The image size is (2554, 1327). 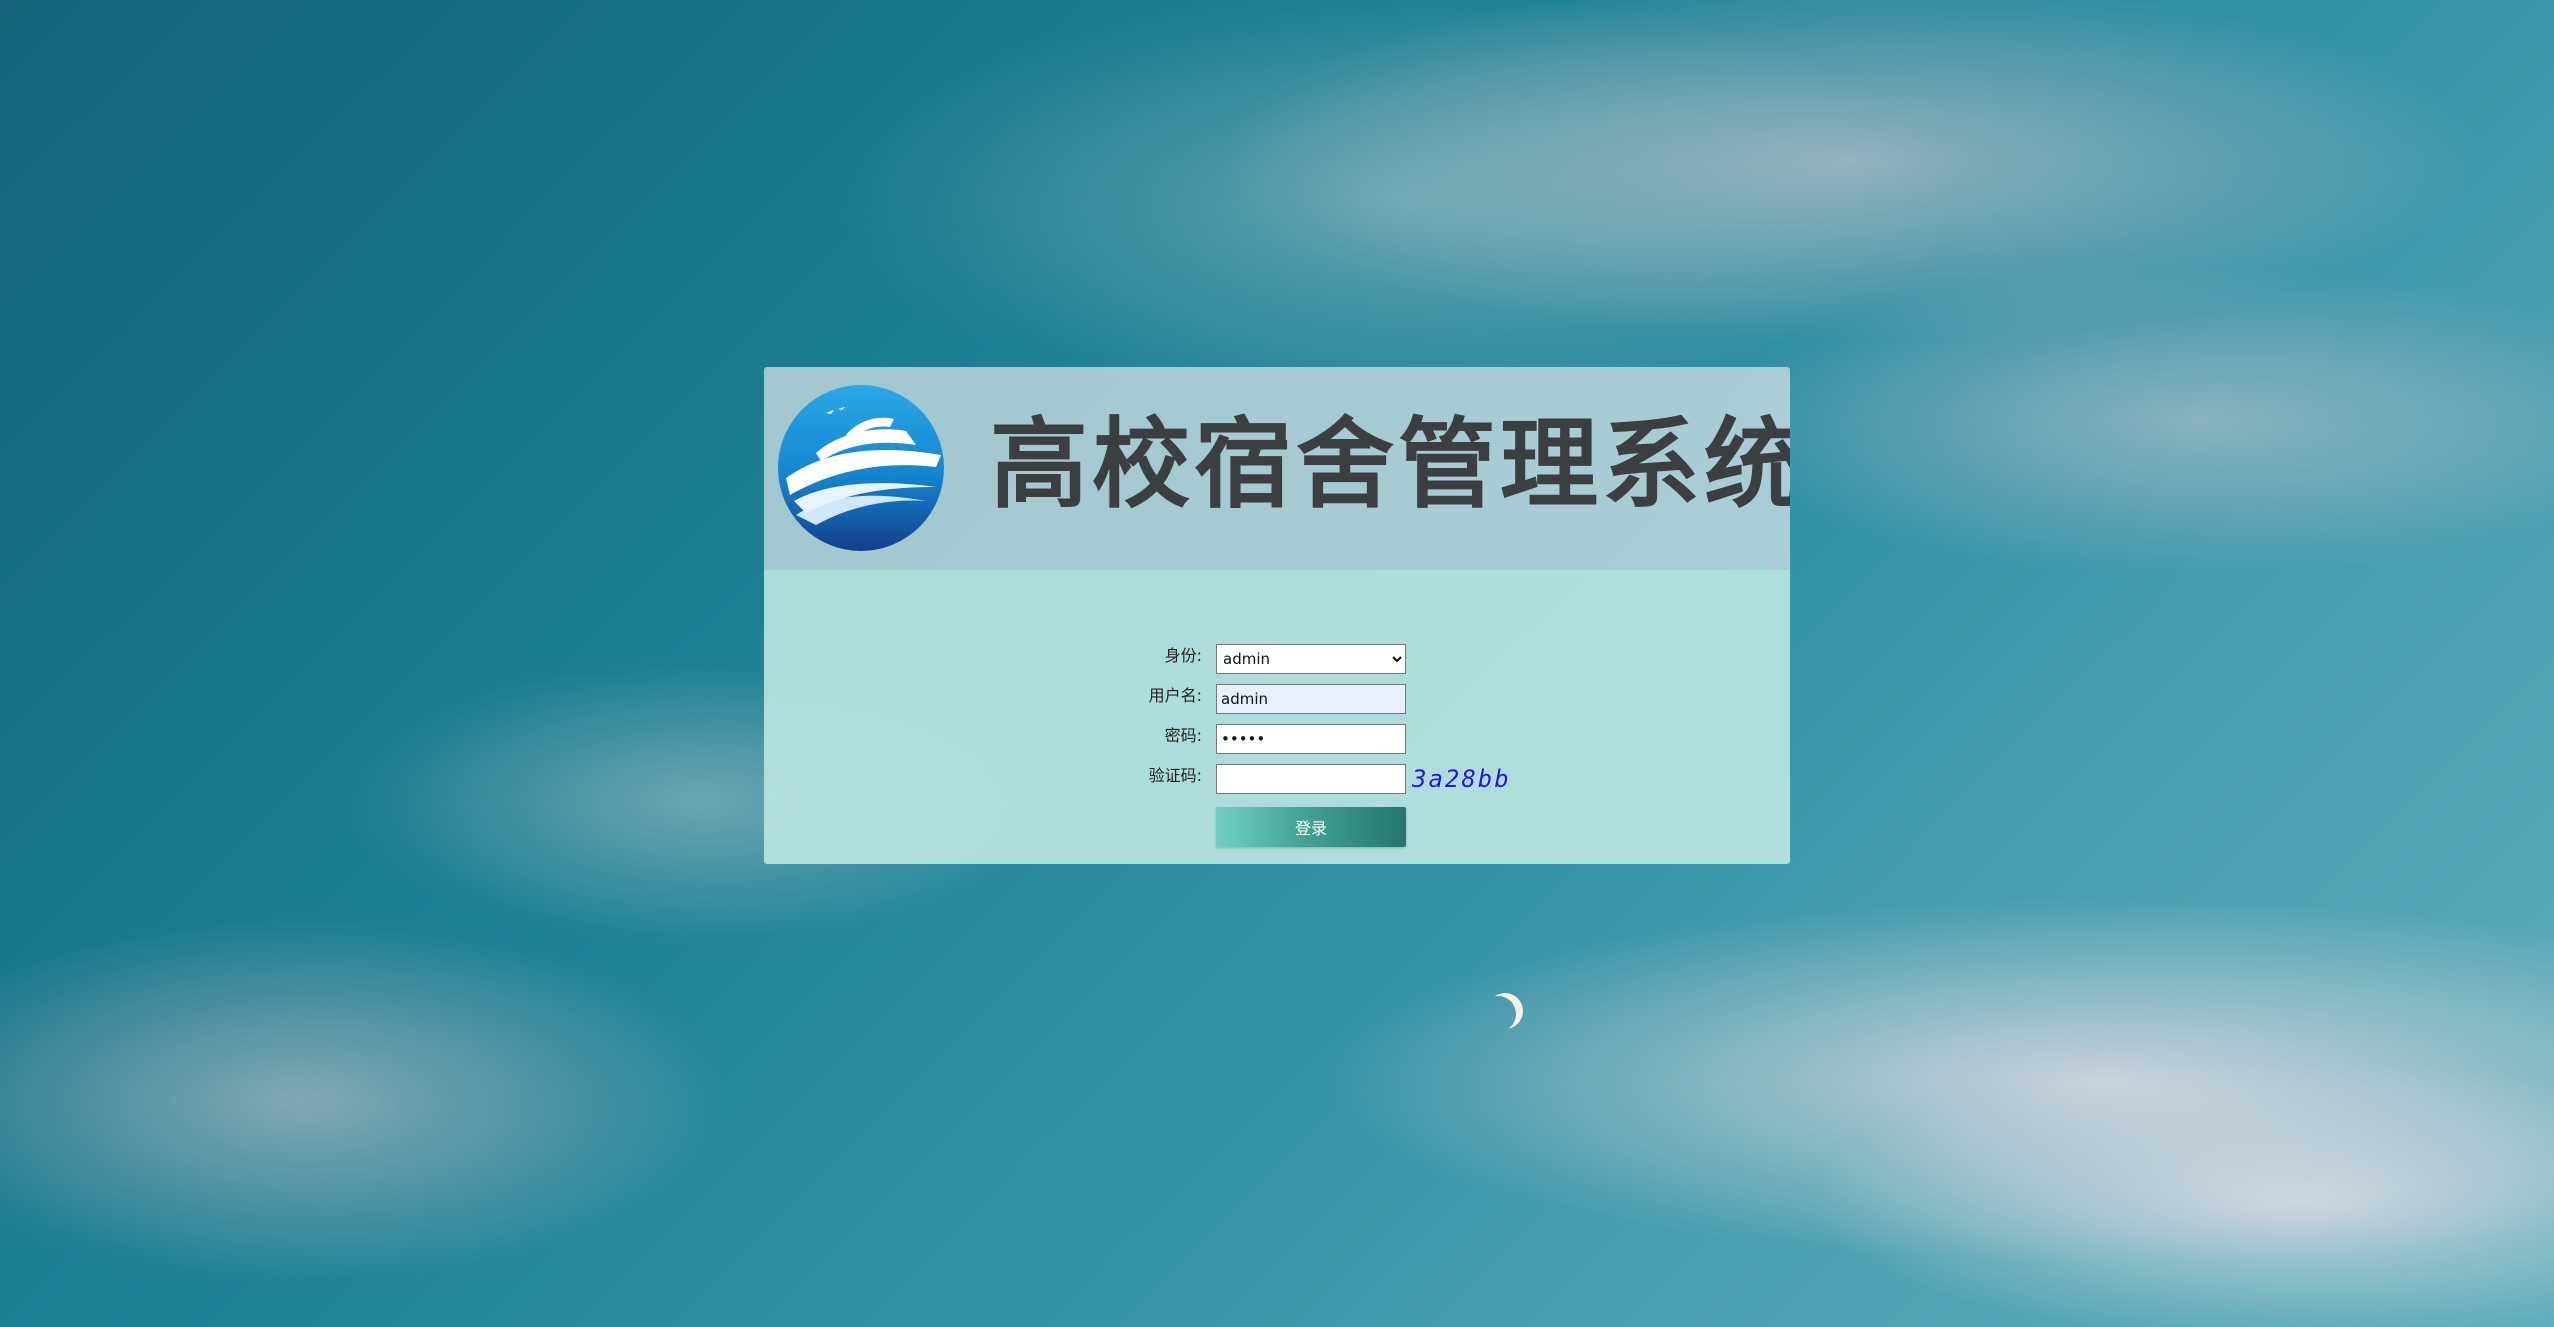 What do you see at coordinates (1461, 779) in the screenshot?
I see `captcha-image: 3a28bb` at bounding box center [1461, 779].